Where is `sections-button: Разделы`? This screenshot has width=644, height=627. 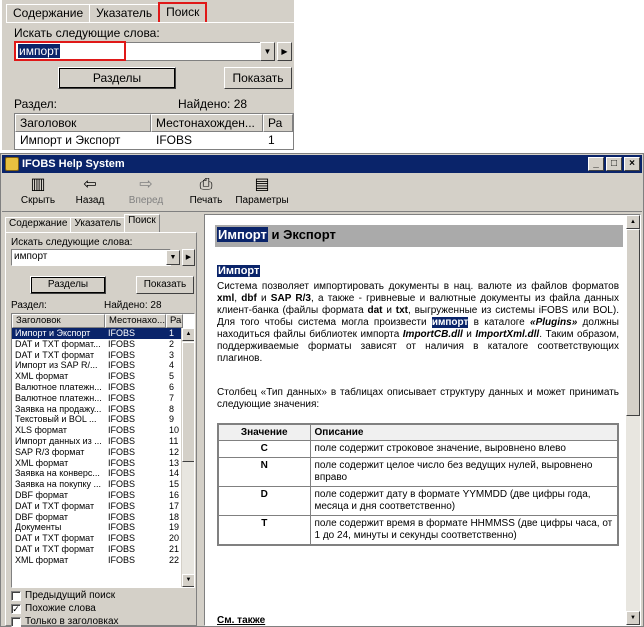
sections-button: Разделы is located at coordinates (68, 285).